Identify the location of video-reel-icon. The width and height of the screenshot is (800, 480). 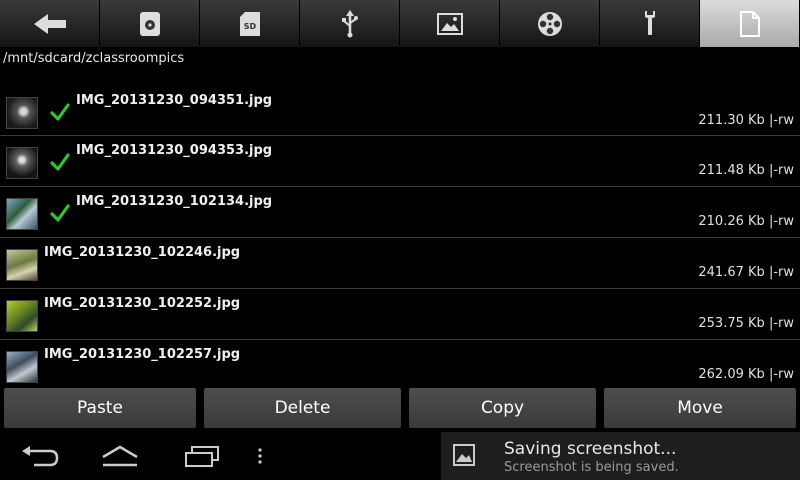
(549, 23).